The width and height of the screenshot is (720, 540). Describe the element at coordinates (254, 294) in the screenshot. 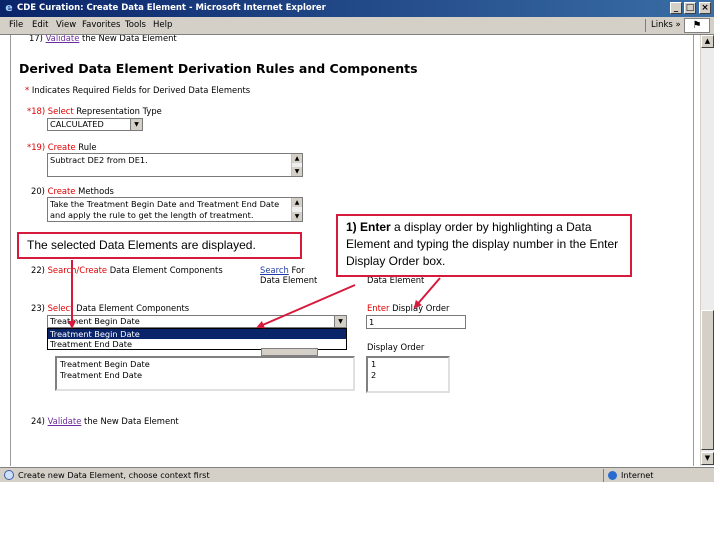

I see `callout-arrows` at that location.